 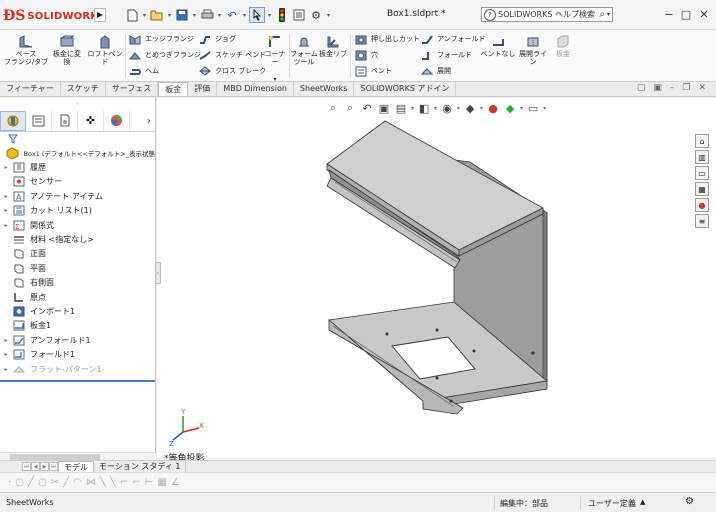 I want to click on design-library-icon: ▥, so click(x=702, y=157).